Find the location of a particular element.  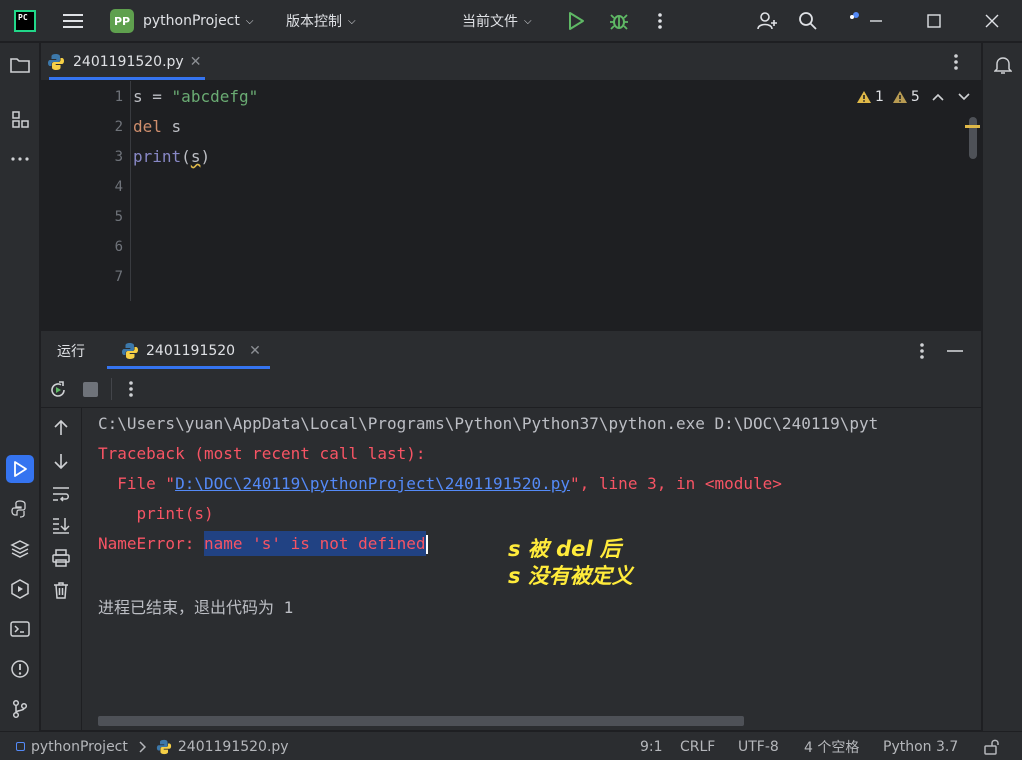

notifications-icon is located at coordinates (1003, 65).